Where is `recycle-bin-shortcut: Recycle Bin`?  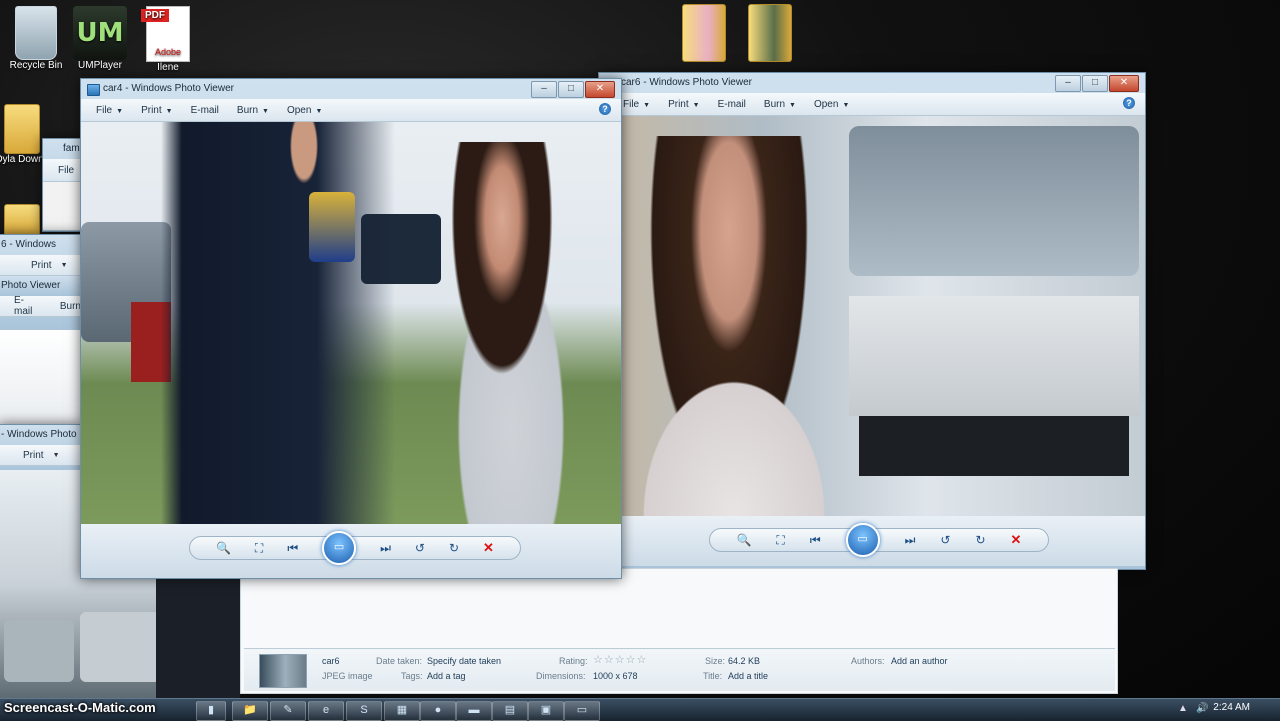 recycle-bin-shortcut: Recycle Bin is located at coordinates (36, 38).